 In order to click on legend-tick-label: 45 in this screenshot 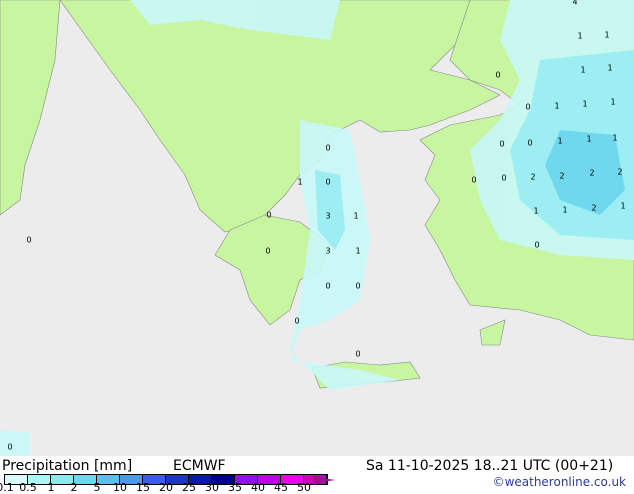, I will do `click(281, 487)`.